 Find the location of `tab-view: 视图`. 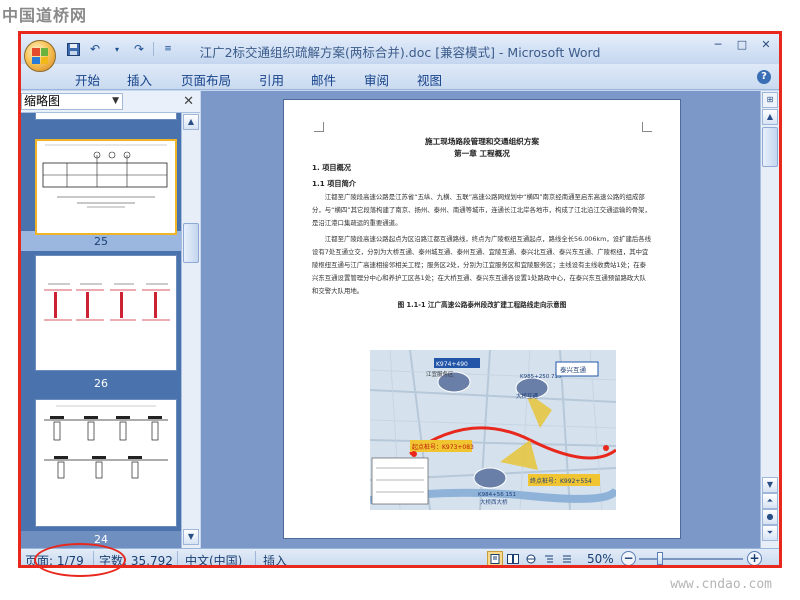

tab-view: 视图 is located at coordinates (429, 79).